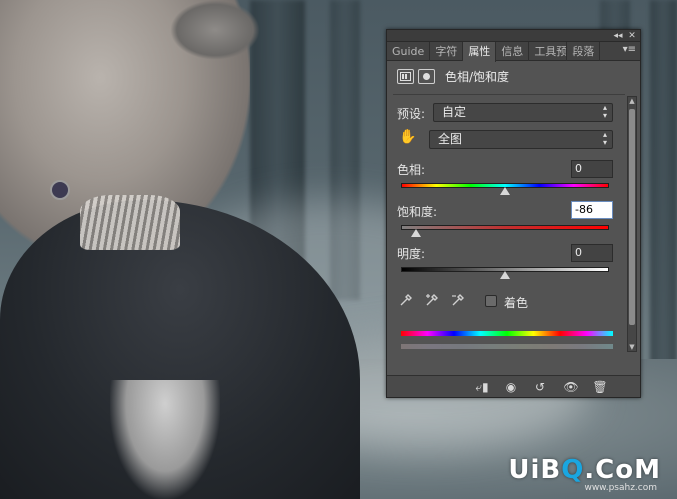 This screenshot has width=677, height=499. What do you see at coordinates (406, 300) in the screenshot?
I see `eyedropper-icon` at bounding box center [406, 300].